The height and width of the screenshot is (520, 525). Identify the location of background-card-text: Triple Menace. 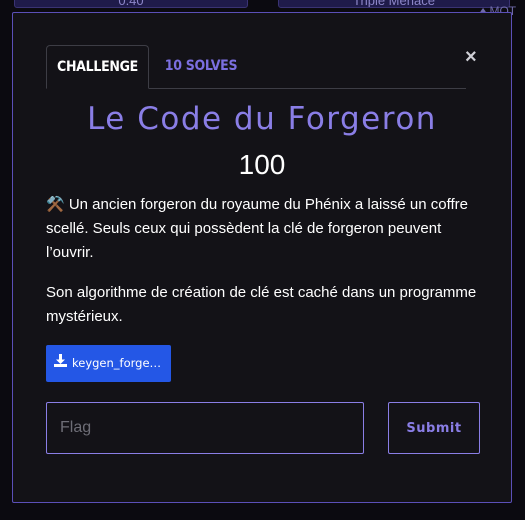
(394, 4).